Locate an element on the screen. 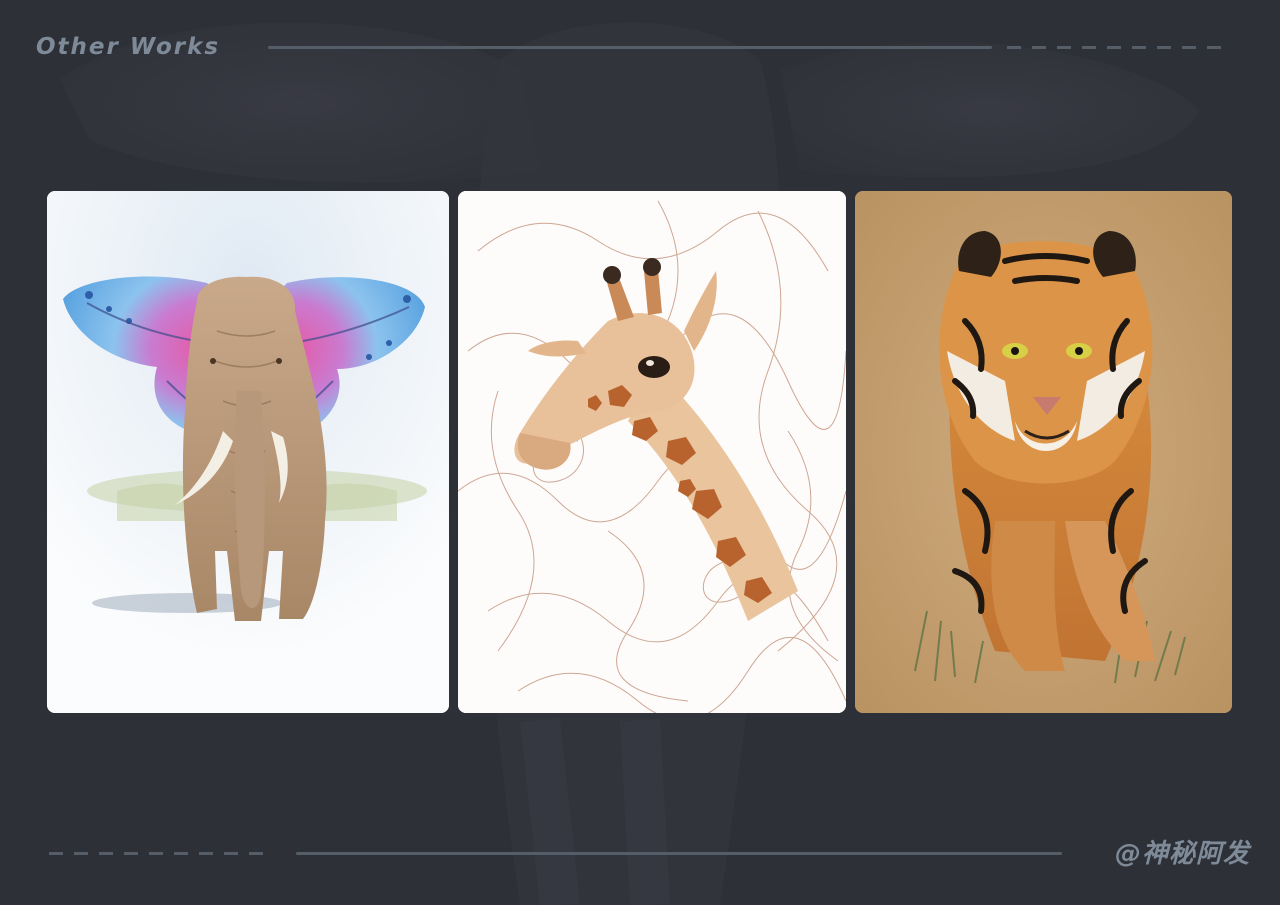 The width and height of the screenshot is (1280, 905). header-divider-dashed is located at coordinates (1119, 47).